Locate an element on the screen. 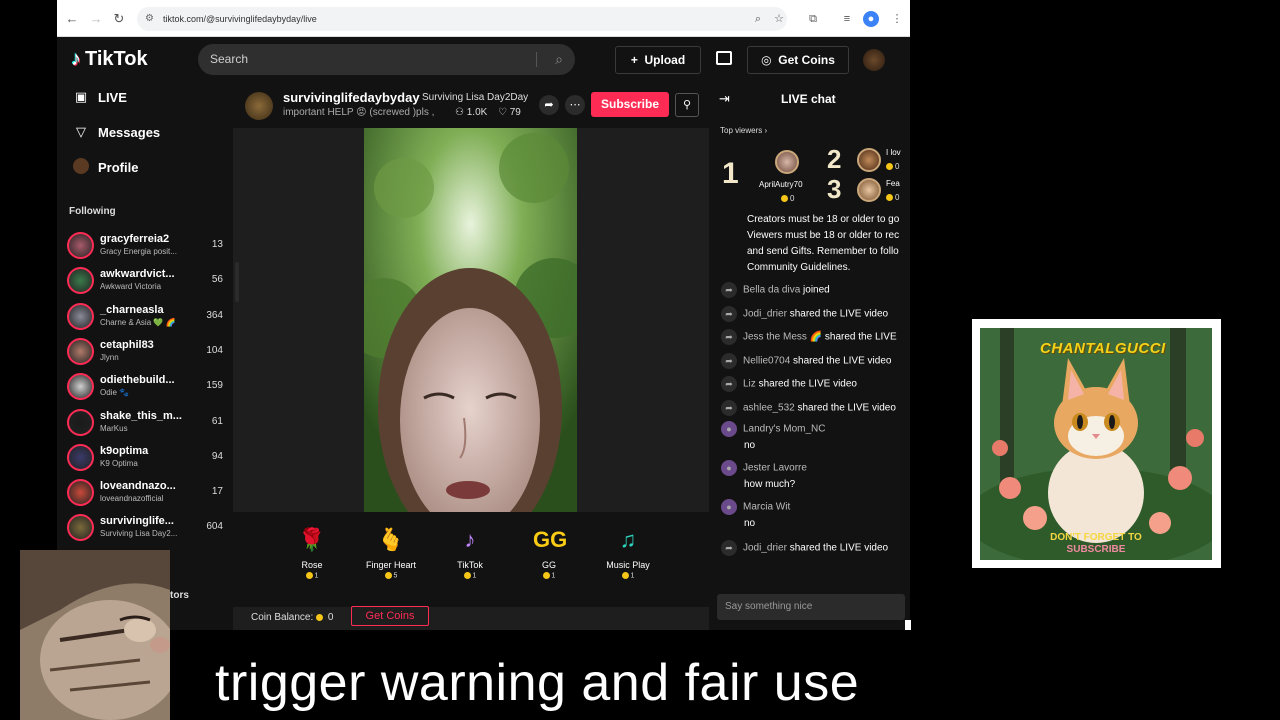 The image size is (1280, 720). follow-user-icon: ⚲ is located at coordinates (687, 105).